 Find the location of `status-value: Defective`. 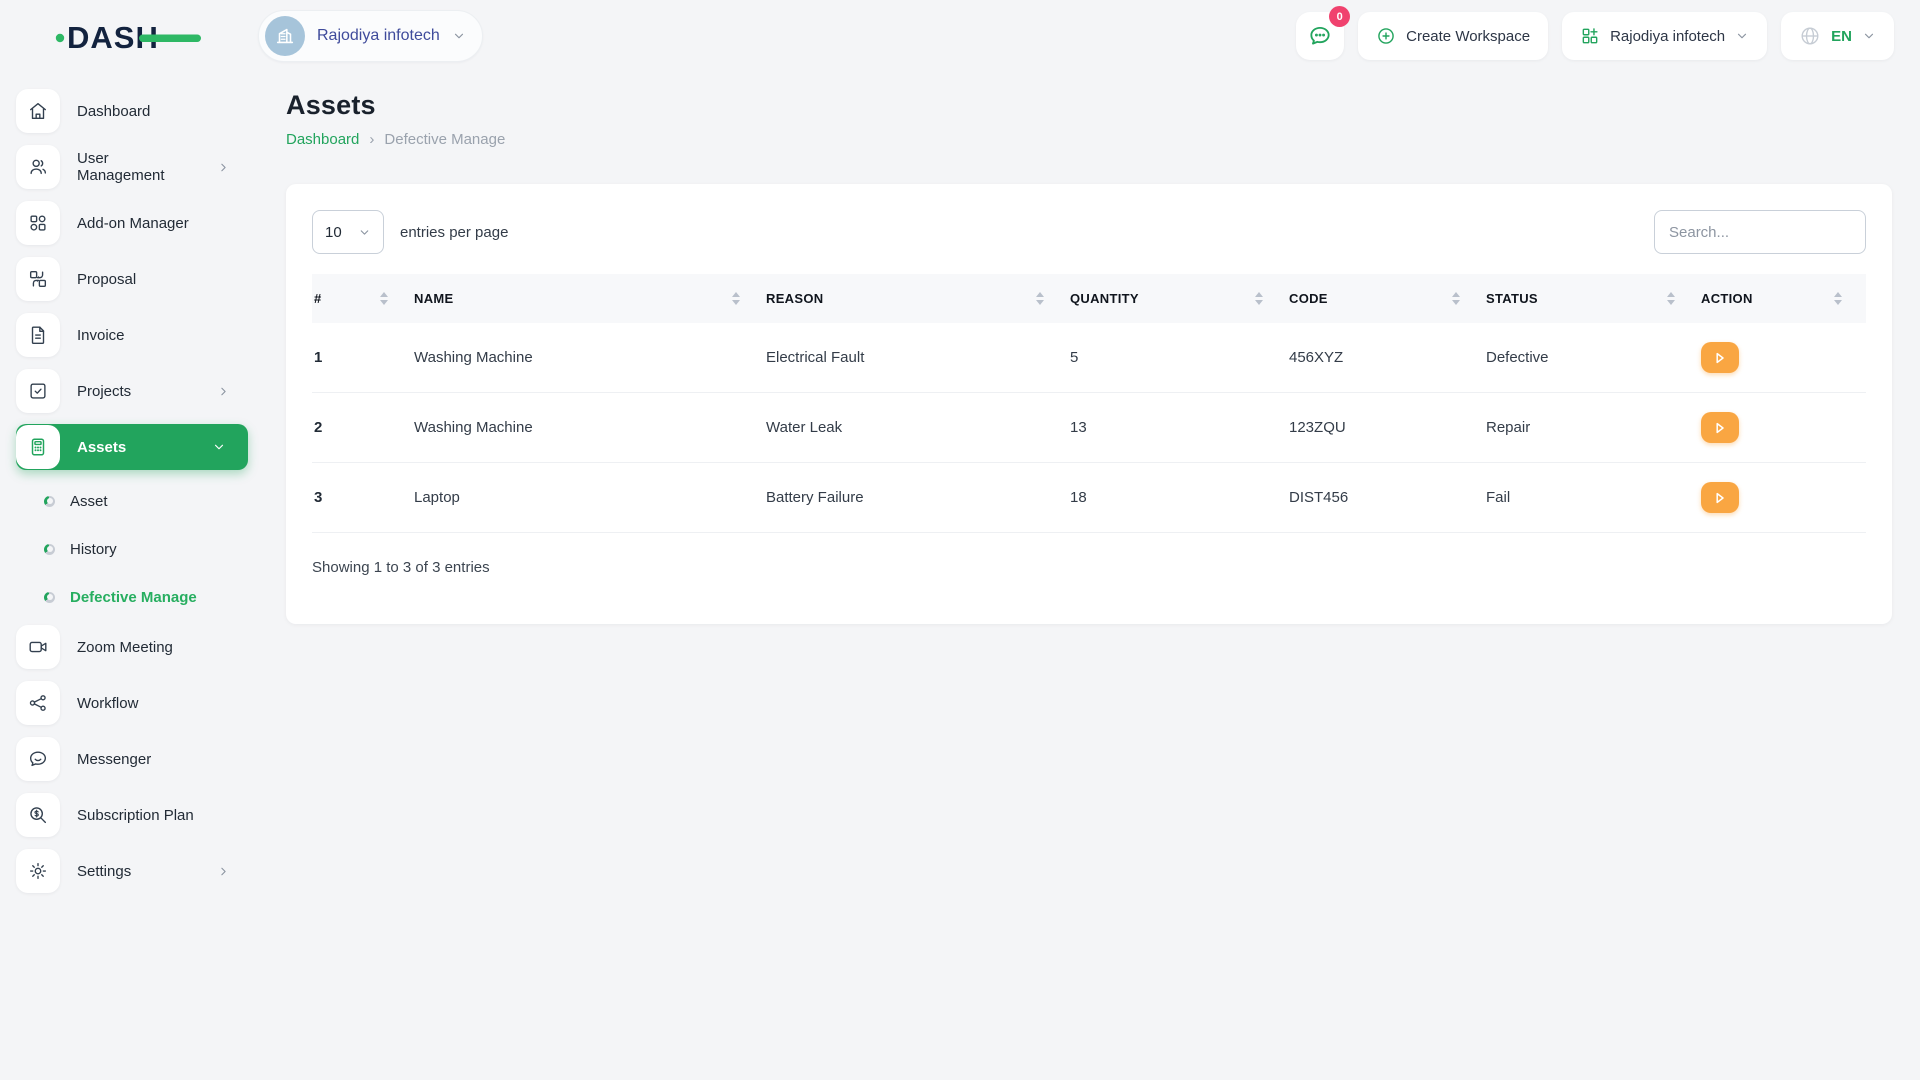

status-value: Defective is located at coordinates (1591, 358).